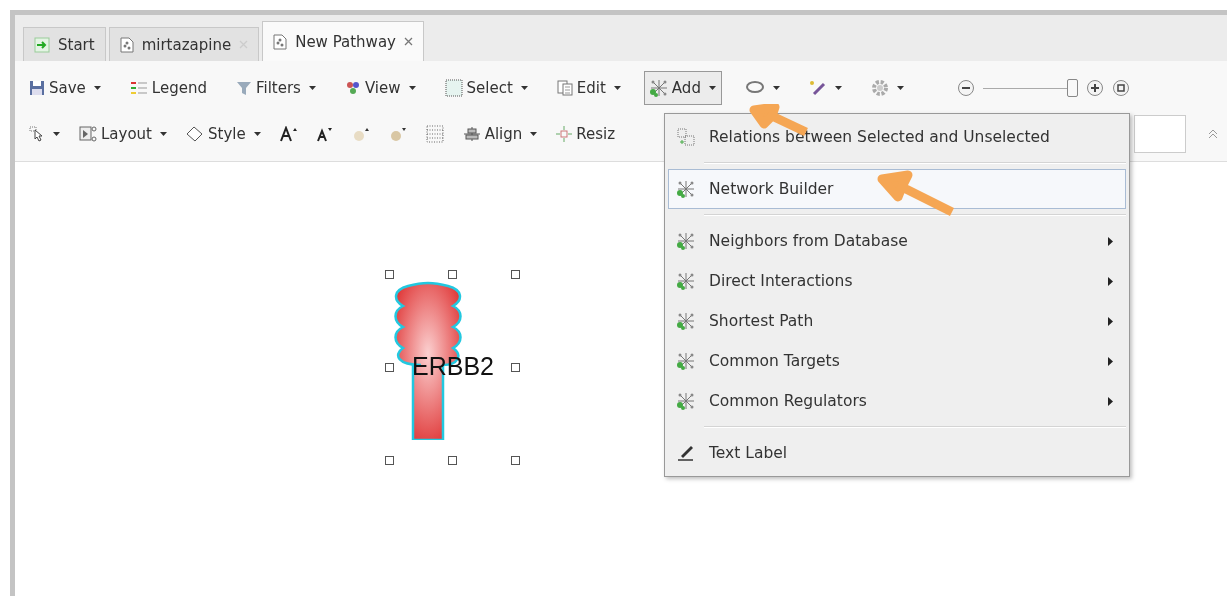  I want to click on brightness-up-icon, so click(360, 134).